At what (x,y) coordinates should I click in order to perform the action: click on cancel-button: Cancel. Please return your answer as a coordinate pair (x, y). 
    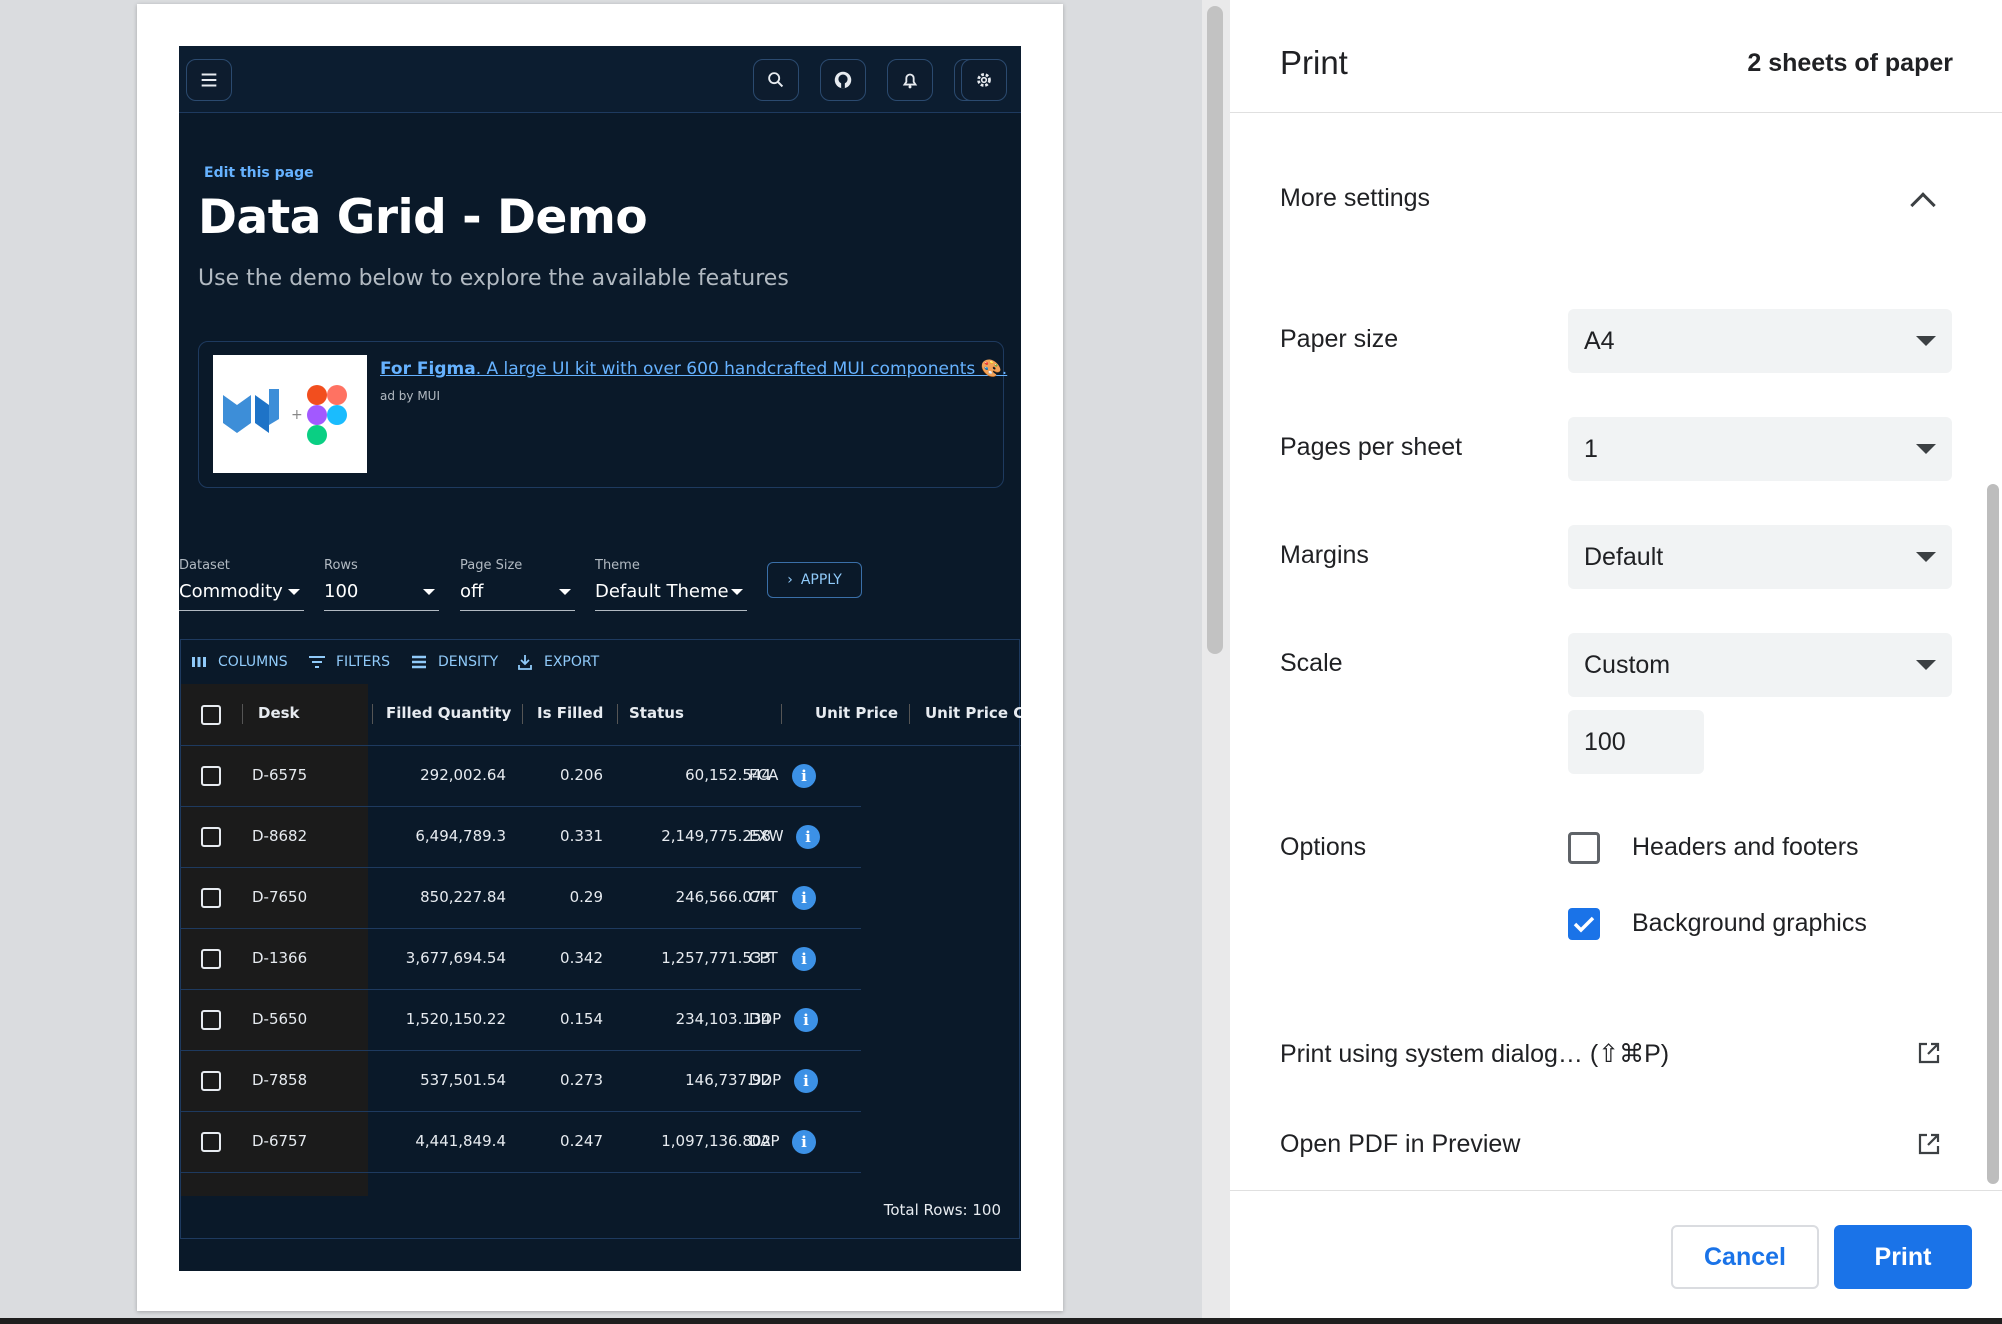
    Looking at the image, I should click on (1745, 1257).